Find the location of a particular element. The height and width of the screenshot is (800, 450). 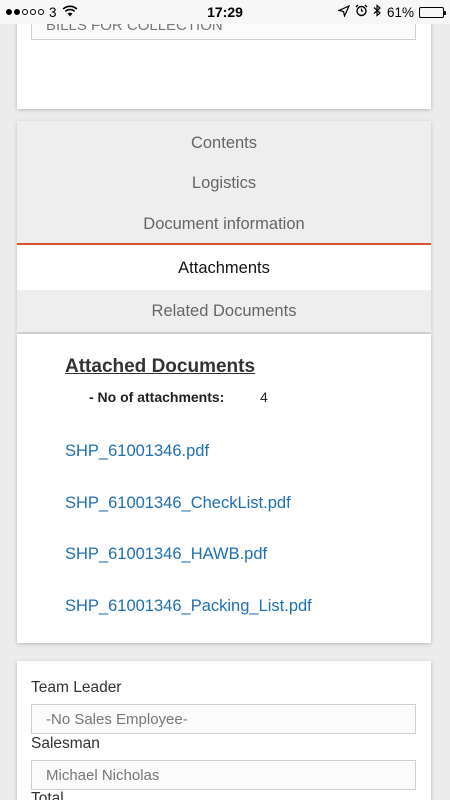

tab-attachments: Attachments is located at coordinates (224, 267).